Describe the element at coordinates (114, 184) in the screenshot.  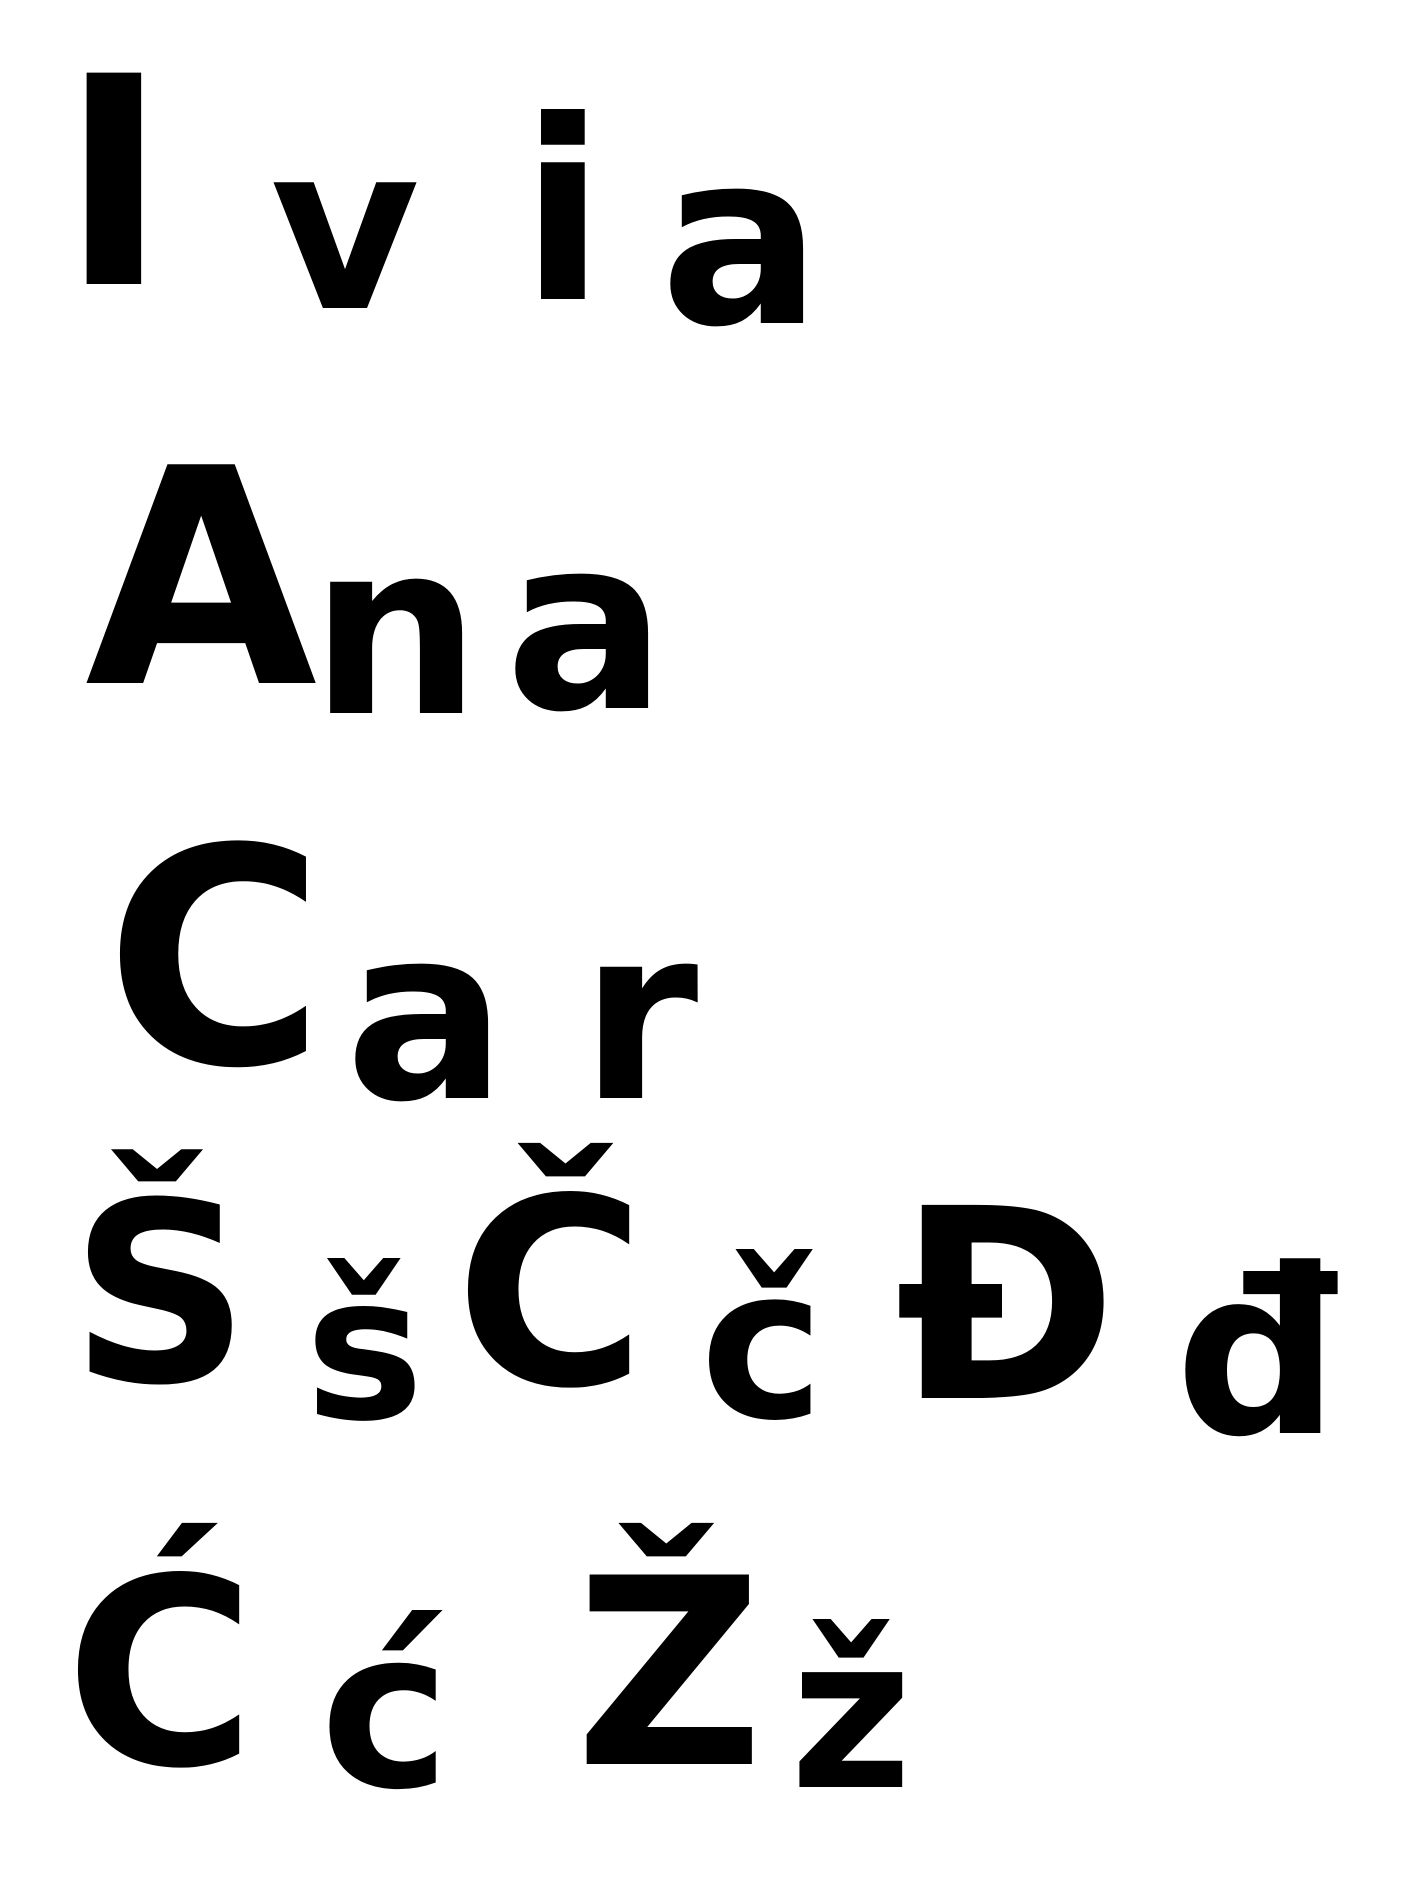
I see `glyph-I: I` at that location.